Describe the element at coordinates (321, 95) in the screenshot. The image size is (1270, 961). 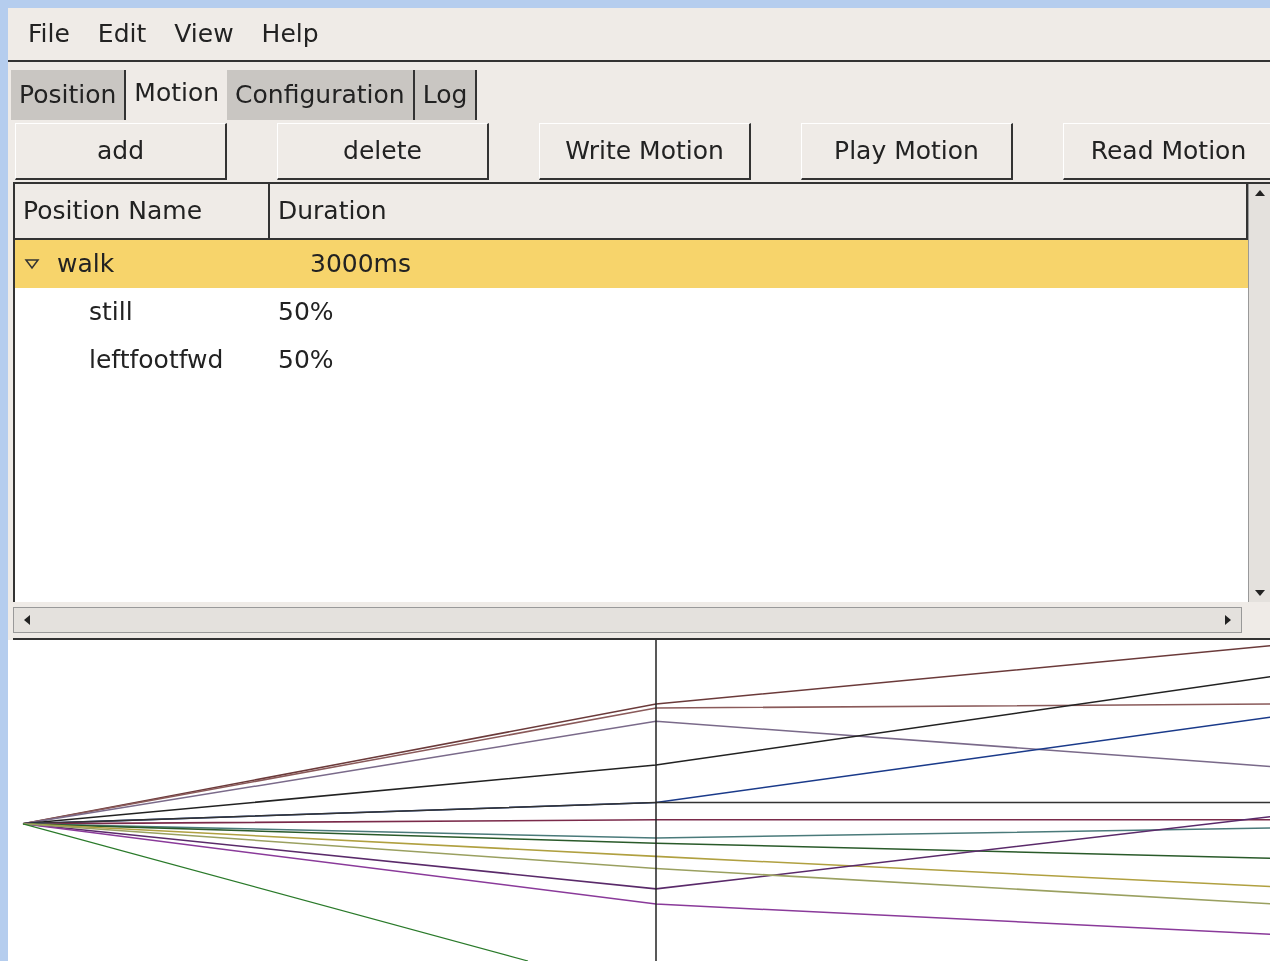
I see `tab: Configuration` at that location.